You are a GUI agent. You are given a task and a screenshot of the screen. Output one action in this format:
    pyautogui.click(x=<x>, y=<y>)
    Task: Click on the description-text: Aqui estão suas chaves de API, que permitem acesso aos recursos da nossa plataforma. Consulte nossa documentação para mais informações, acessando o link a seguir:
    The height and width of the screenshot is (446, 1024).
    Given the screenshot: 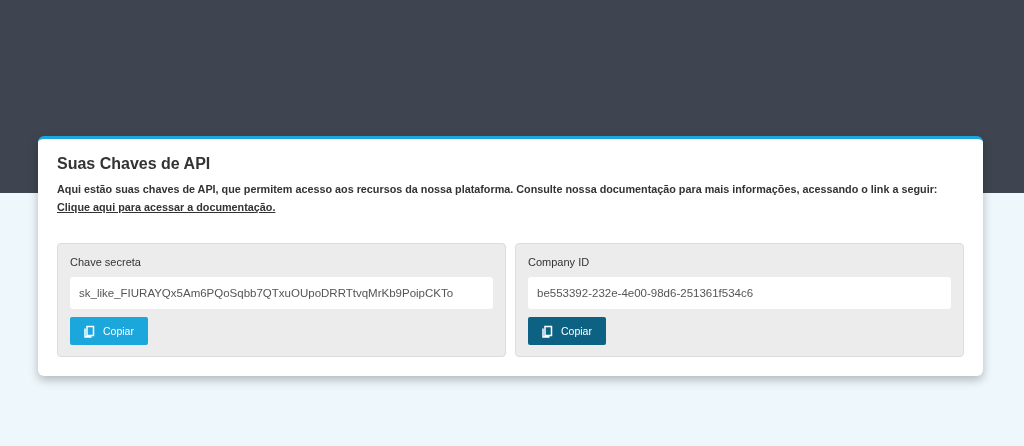 What is the action you would take?
    pyautogui.click(x=498, y=189)
    